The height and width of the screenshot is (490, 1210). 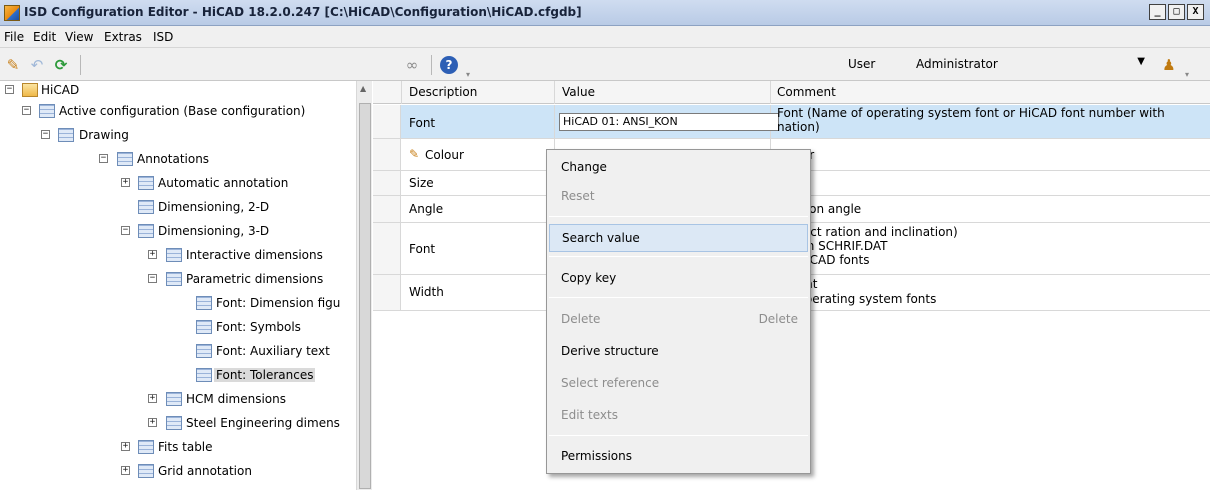 I want to click on menu-bar: File Edit View Extras ISD, so click(x=605, y=37).